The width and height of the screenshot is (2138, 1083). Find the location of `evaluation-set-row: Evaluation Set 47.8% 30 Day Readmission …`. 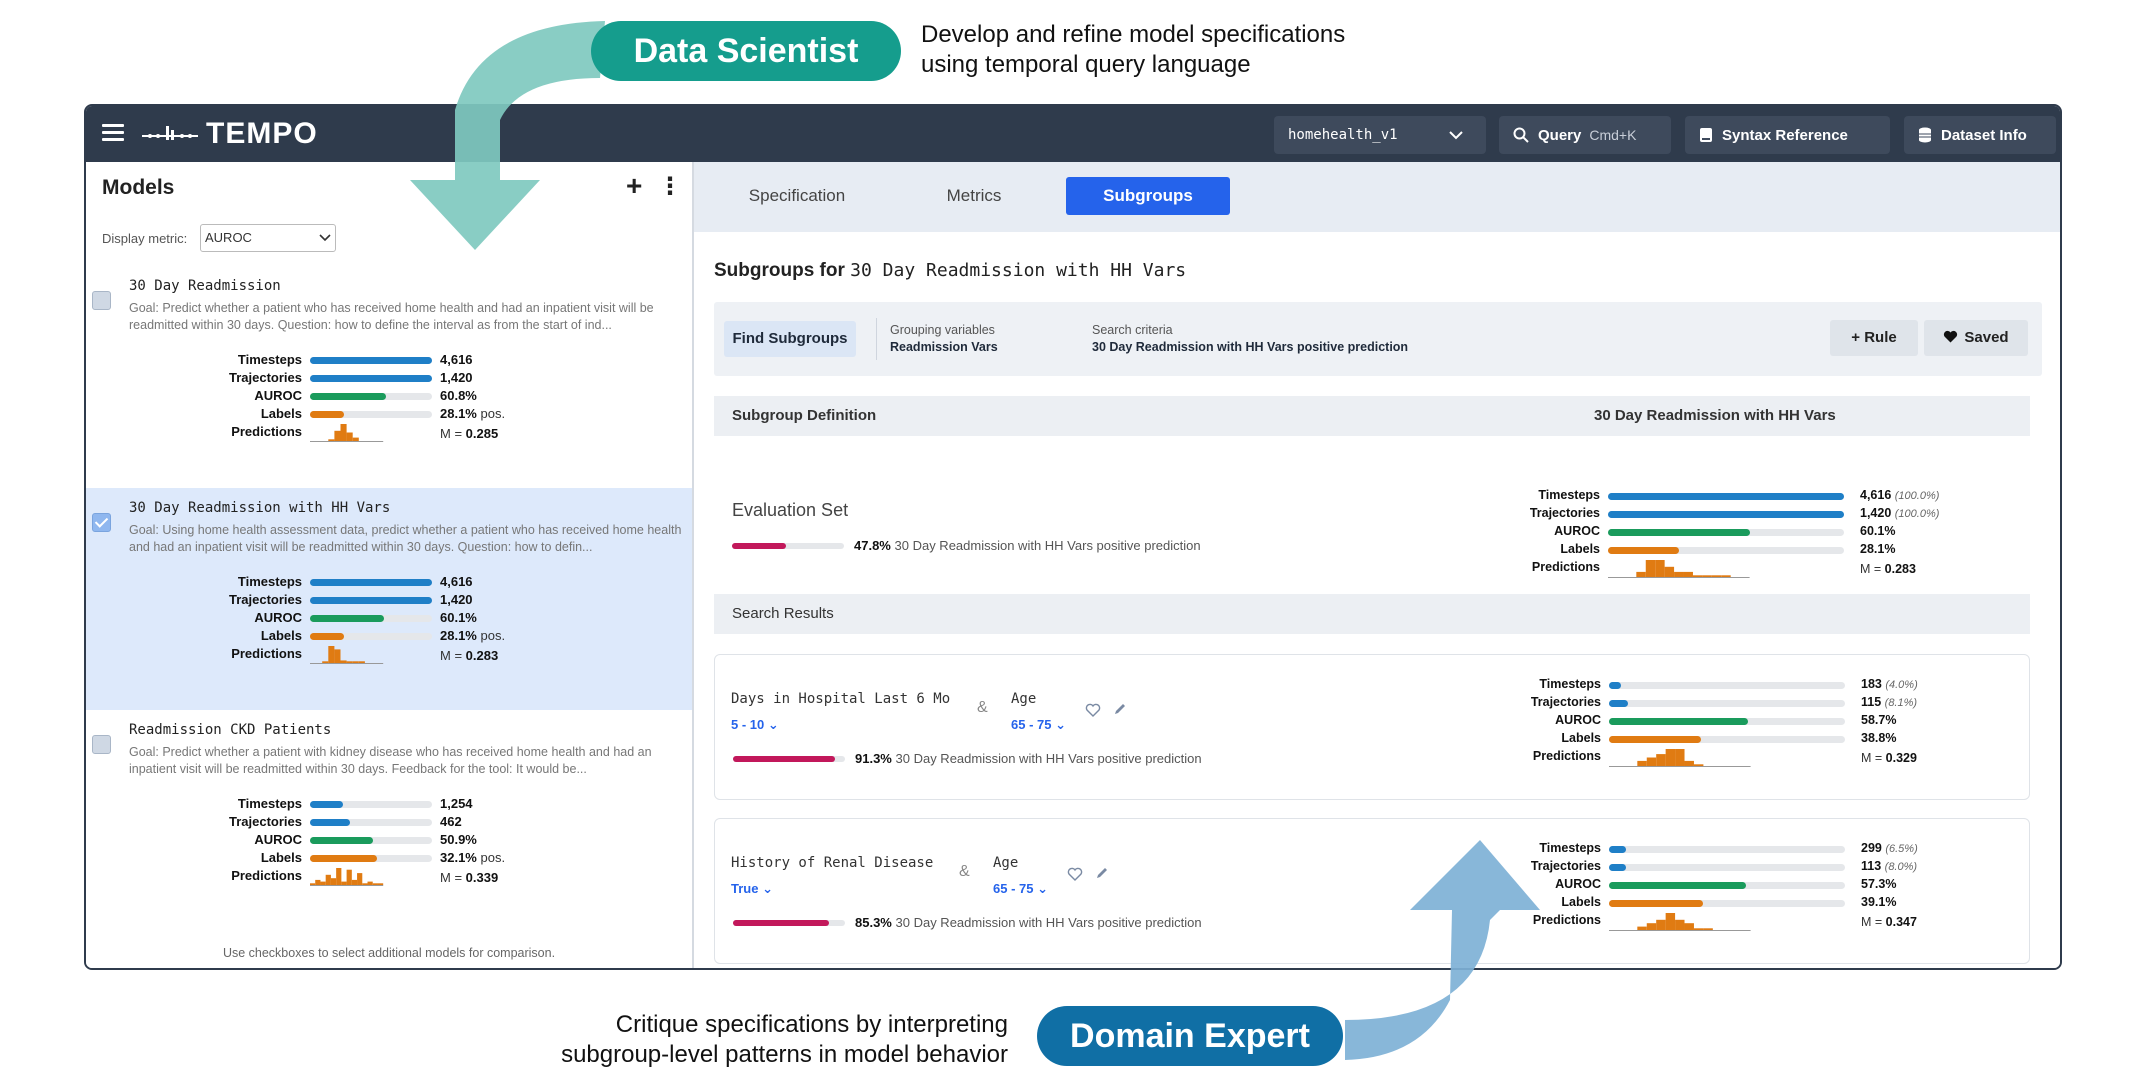

evaluation-set-row: Evaluation Set 47.8% 30 Day Readmission … is located at coordinates (1372, 517).